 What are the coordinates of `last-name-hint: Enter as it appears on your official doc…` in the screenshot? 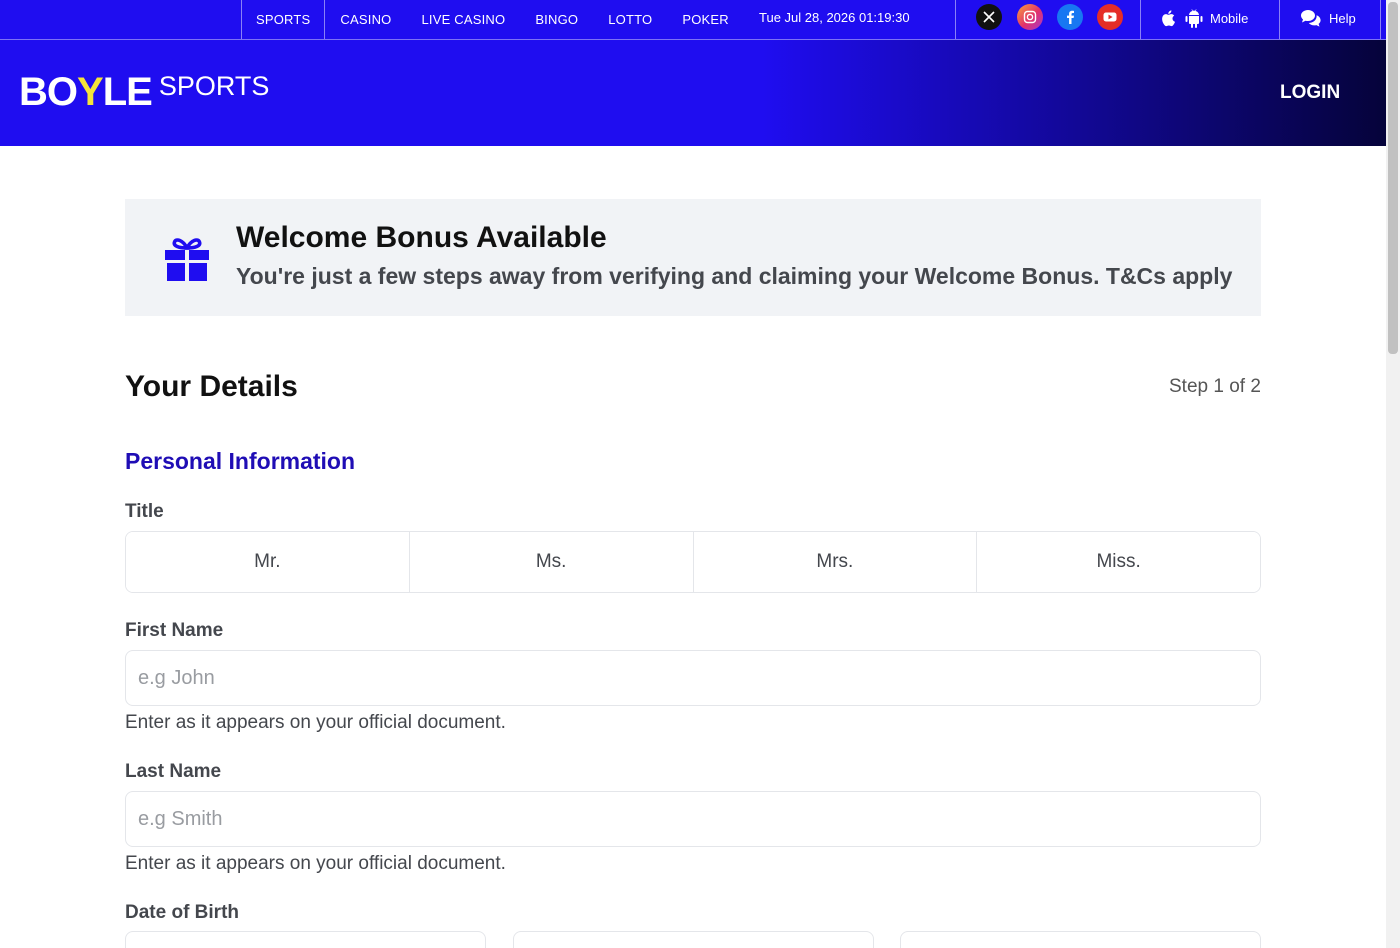 It's located at (315, 863).